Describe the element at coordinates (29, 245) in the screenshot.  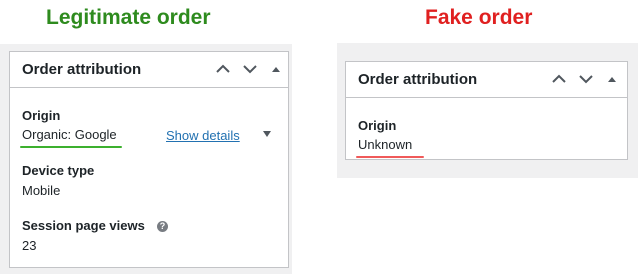
I see `session-page-views-value: 23` at that location.